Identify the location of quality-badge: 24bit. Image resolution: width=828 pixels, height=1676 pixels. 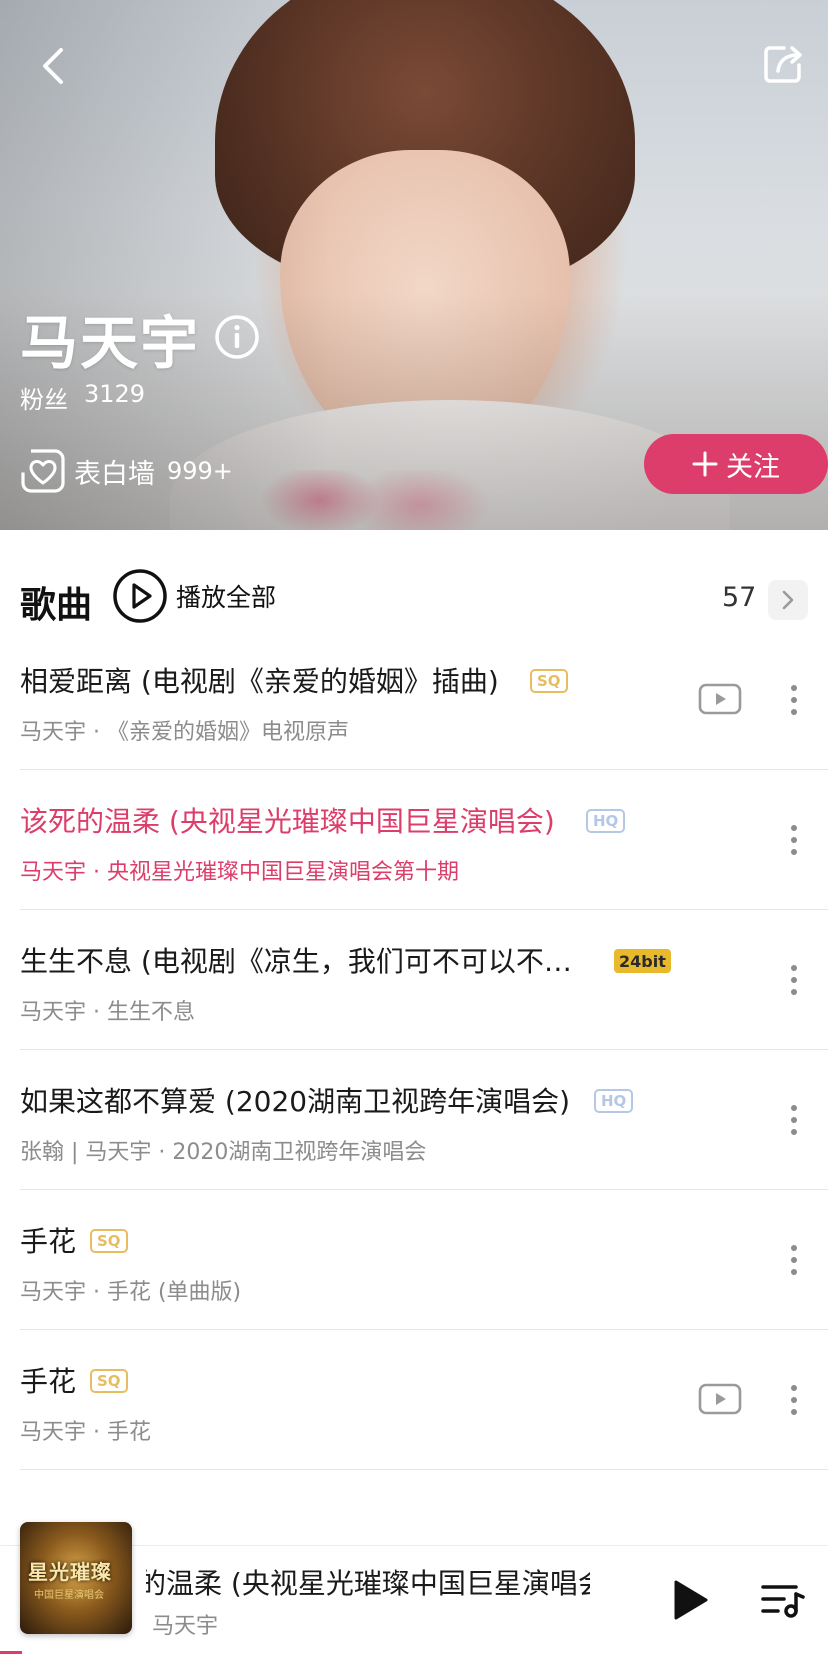
(642, 961).